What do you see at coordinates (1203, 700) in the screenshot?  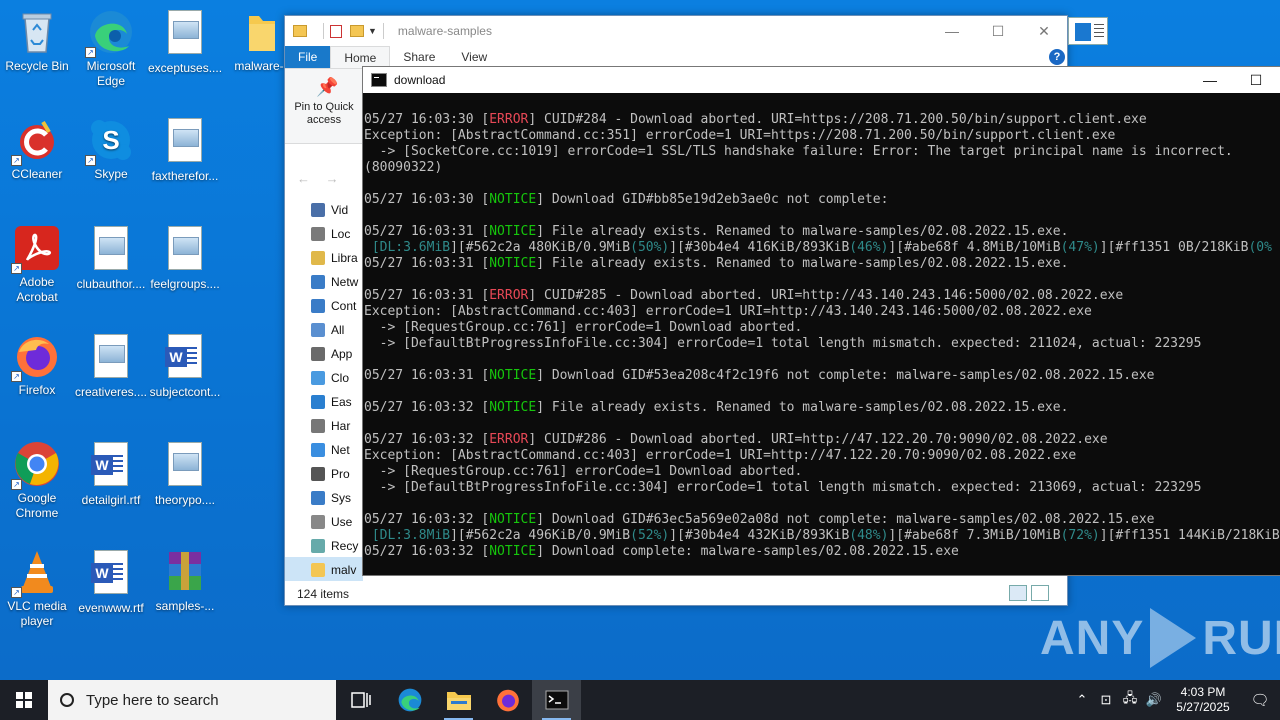 I see `clock: 4:03 PM 5/27/2025` at bounding box center [1203, 700].